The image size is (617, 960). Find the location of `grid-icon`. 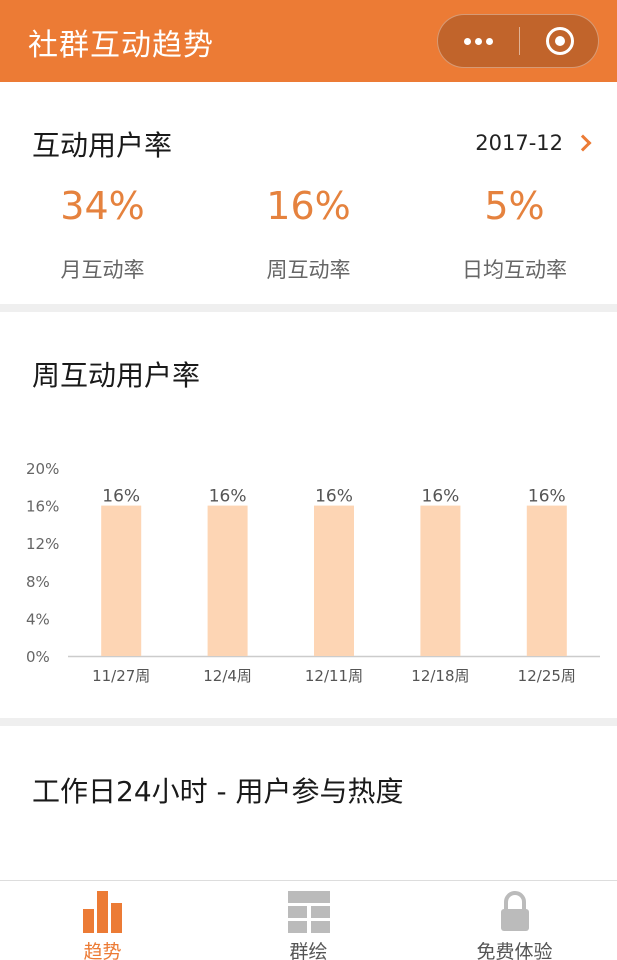

grid-icon is located at coordinates (309, 912).